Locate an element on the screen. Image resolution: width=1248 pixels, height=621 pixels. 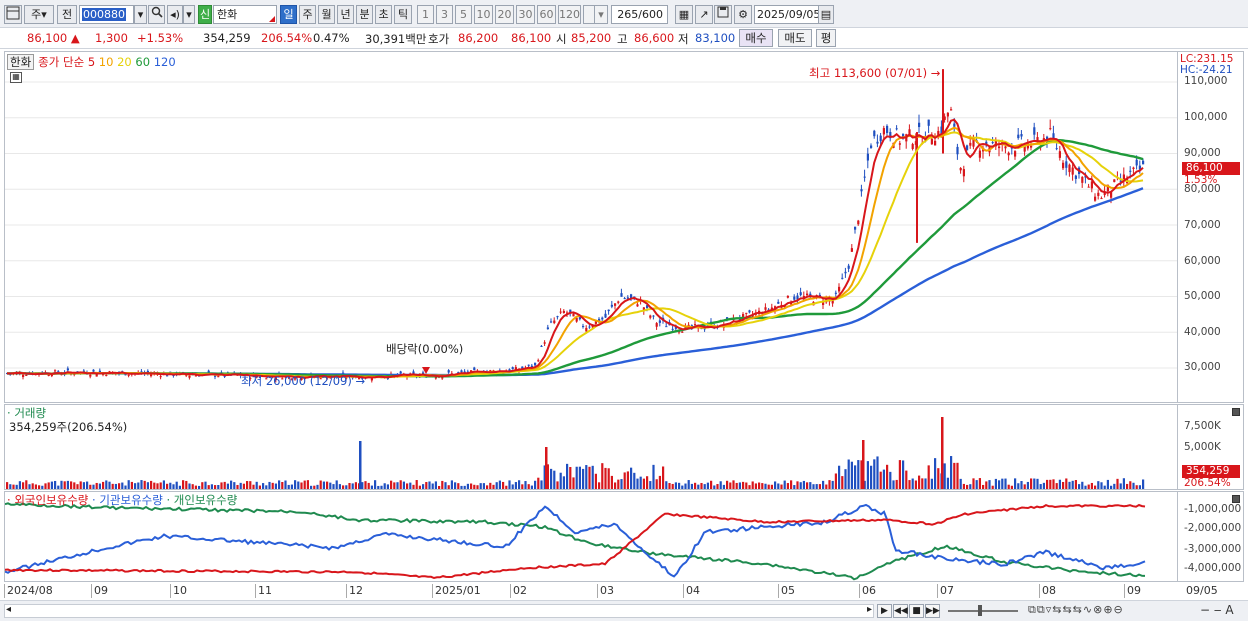
volume-chart is located at coordinates (591, 447).